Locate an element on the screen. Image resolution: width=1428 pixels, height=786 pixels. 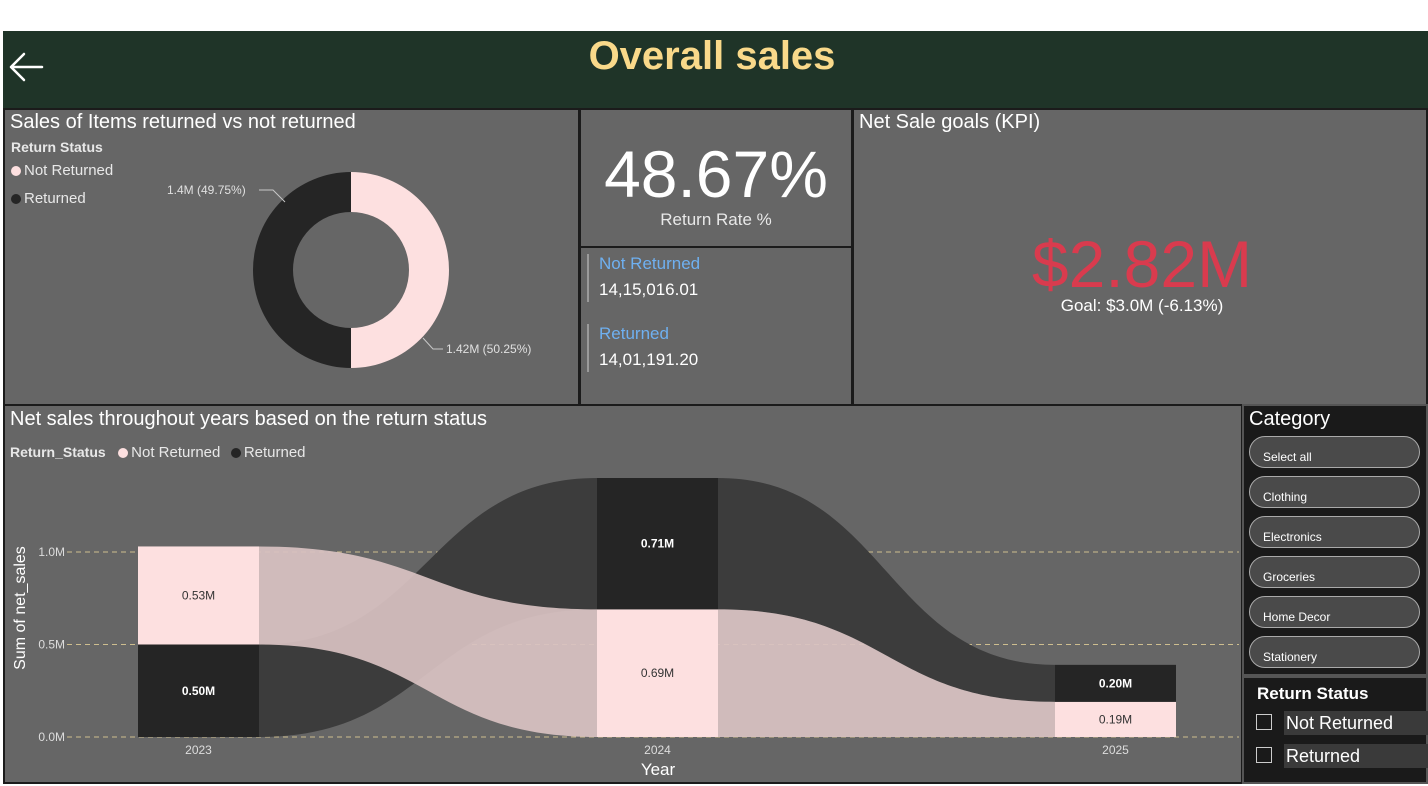
return-rate-caption: Return Rate % is located at coordinates (716, 219).